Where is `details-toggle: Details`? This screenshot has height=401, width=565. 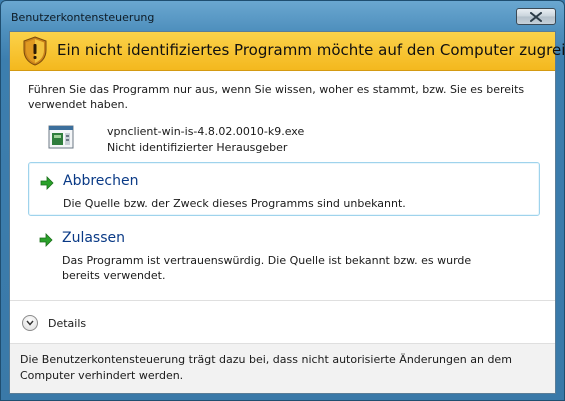
details-toggle: Details is located at coordinates (67, 324).